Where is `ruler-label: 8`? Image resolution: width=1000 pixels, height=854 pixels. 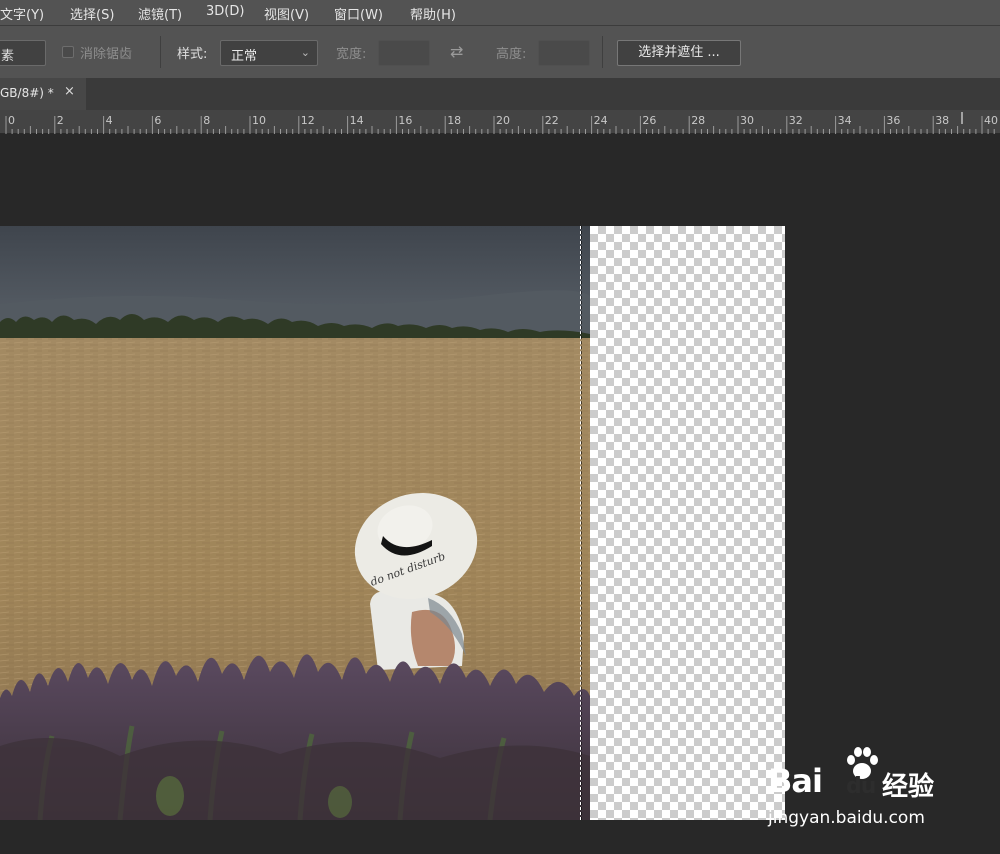
ruler-label: 8 is located at coordinates (206, 120).